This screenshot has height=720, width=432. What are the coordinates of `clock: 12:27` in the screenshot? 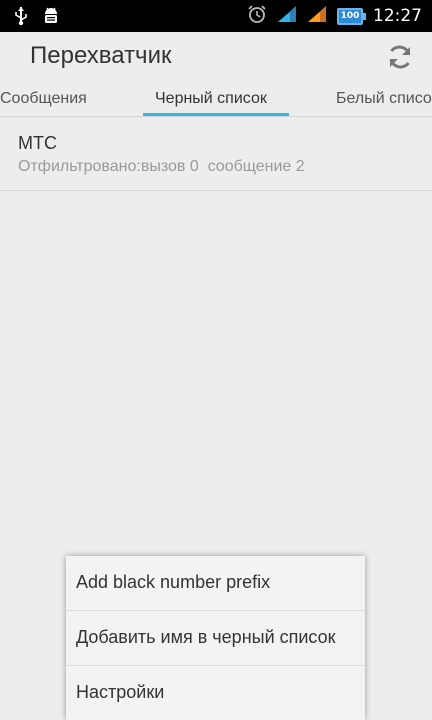 It's located at (397, 16).